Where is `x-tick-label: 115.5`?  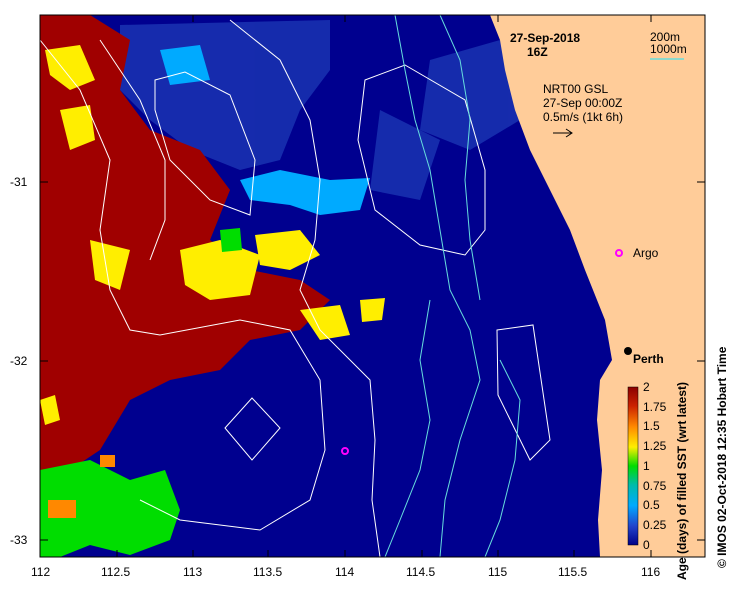 x-tick-label: 115.5 is located at coordinates (572, 572).